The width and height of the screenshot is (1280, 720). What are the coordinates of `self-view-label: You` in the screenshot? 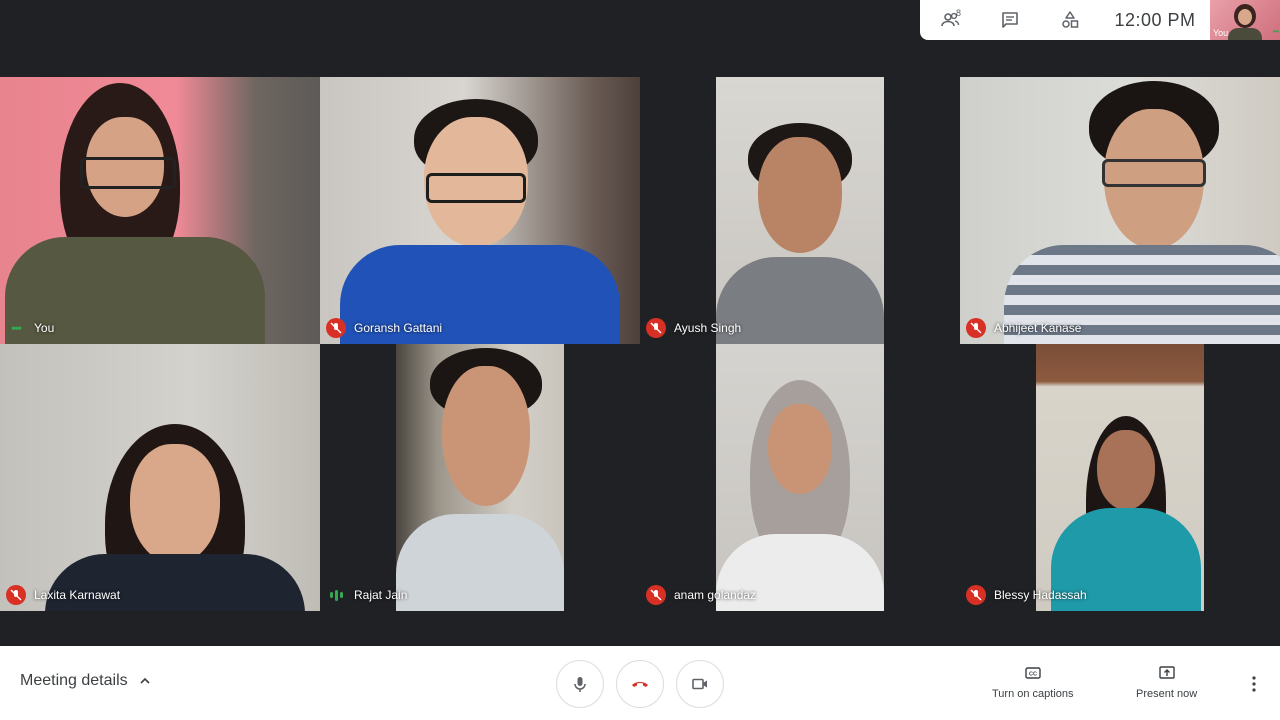 It's located at (1221, 33).